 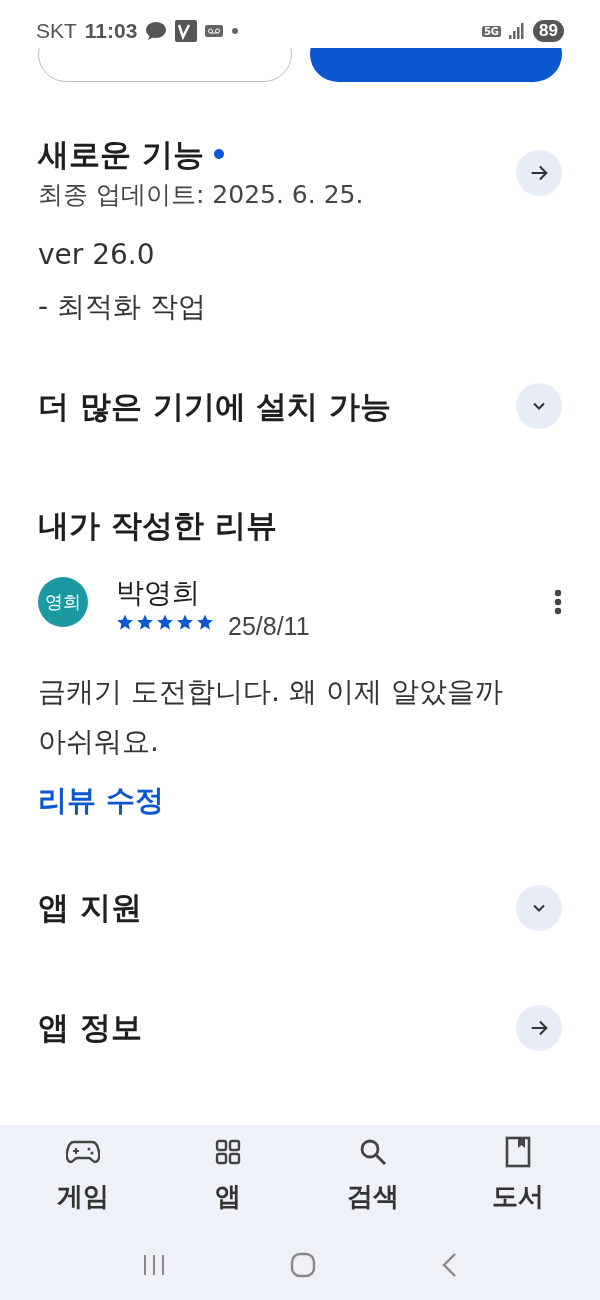 I want to click on nav-tab: 앱, so click(x=227, y=1177).